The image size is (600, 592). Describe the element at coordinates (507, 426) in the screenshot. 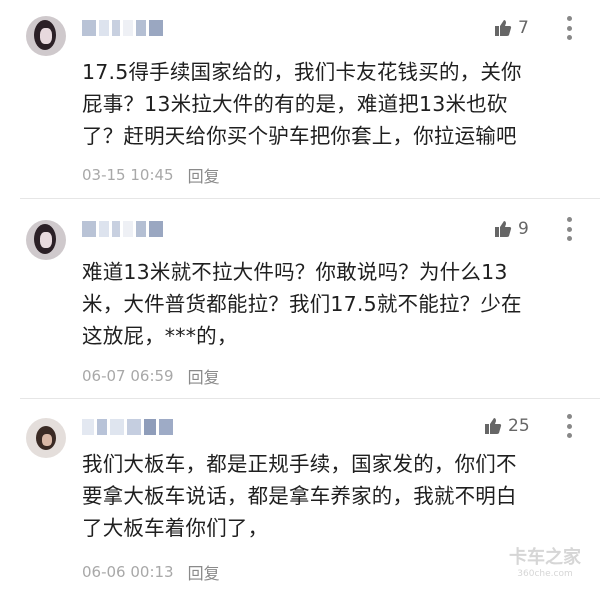

I see `like-button: 25` at that location.